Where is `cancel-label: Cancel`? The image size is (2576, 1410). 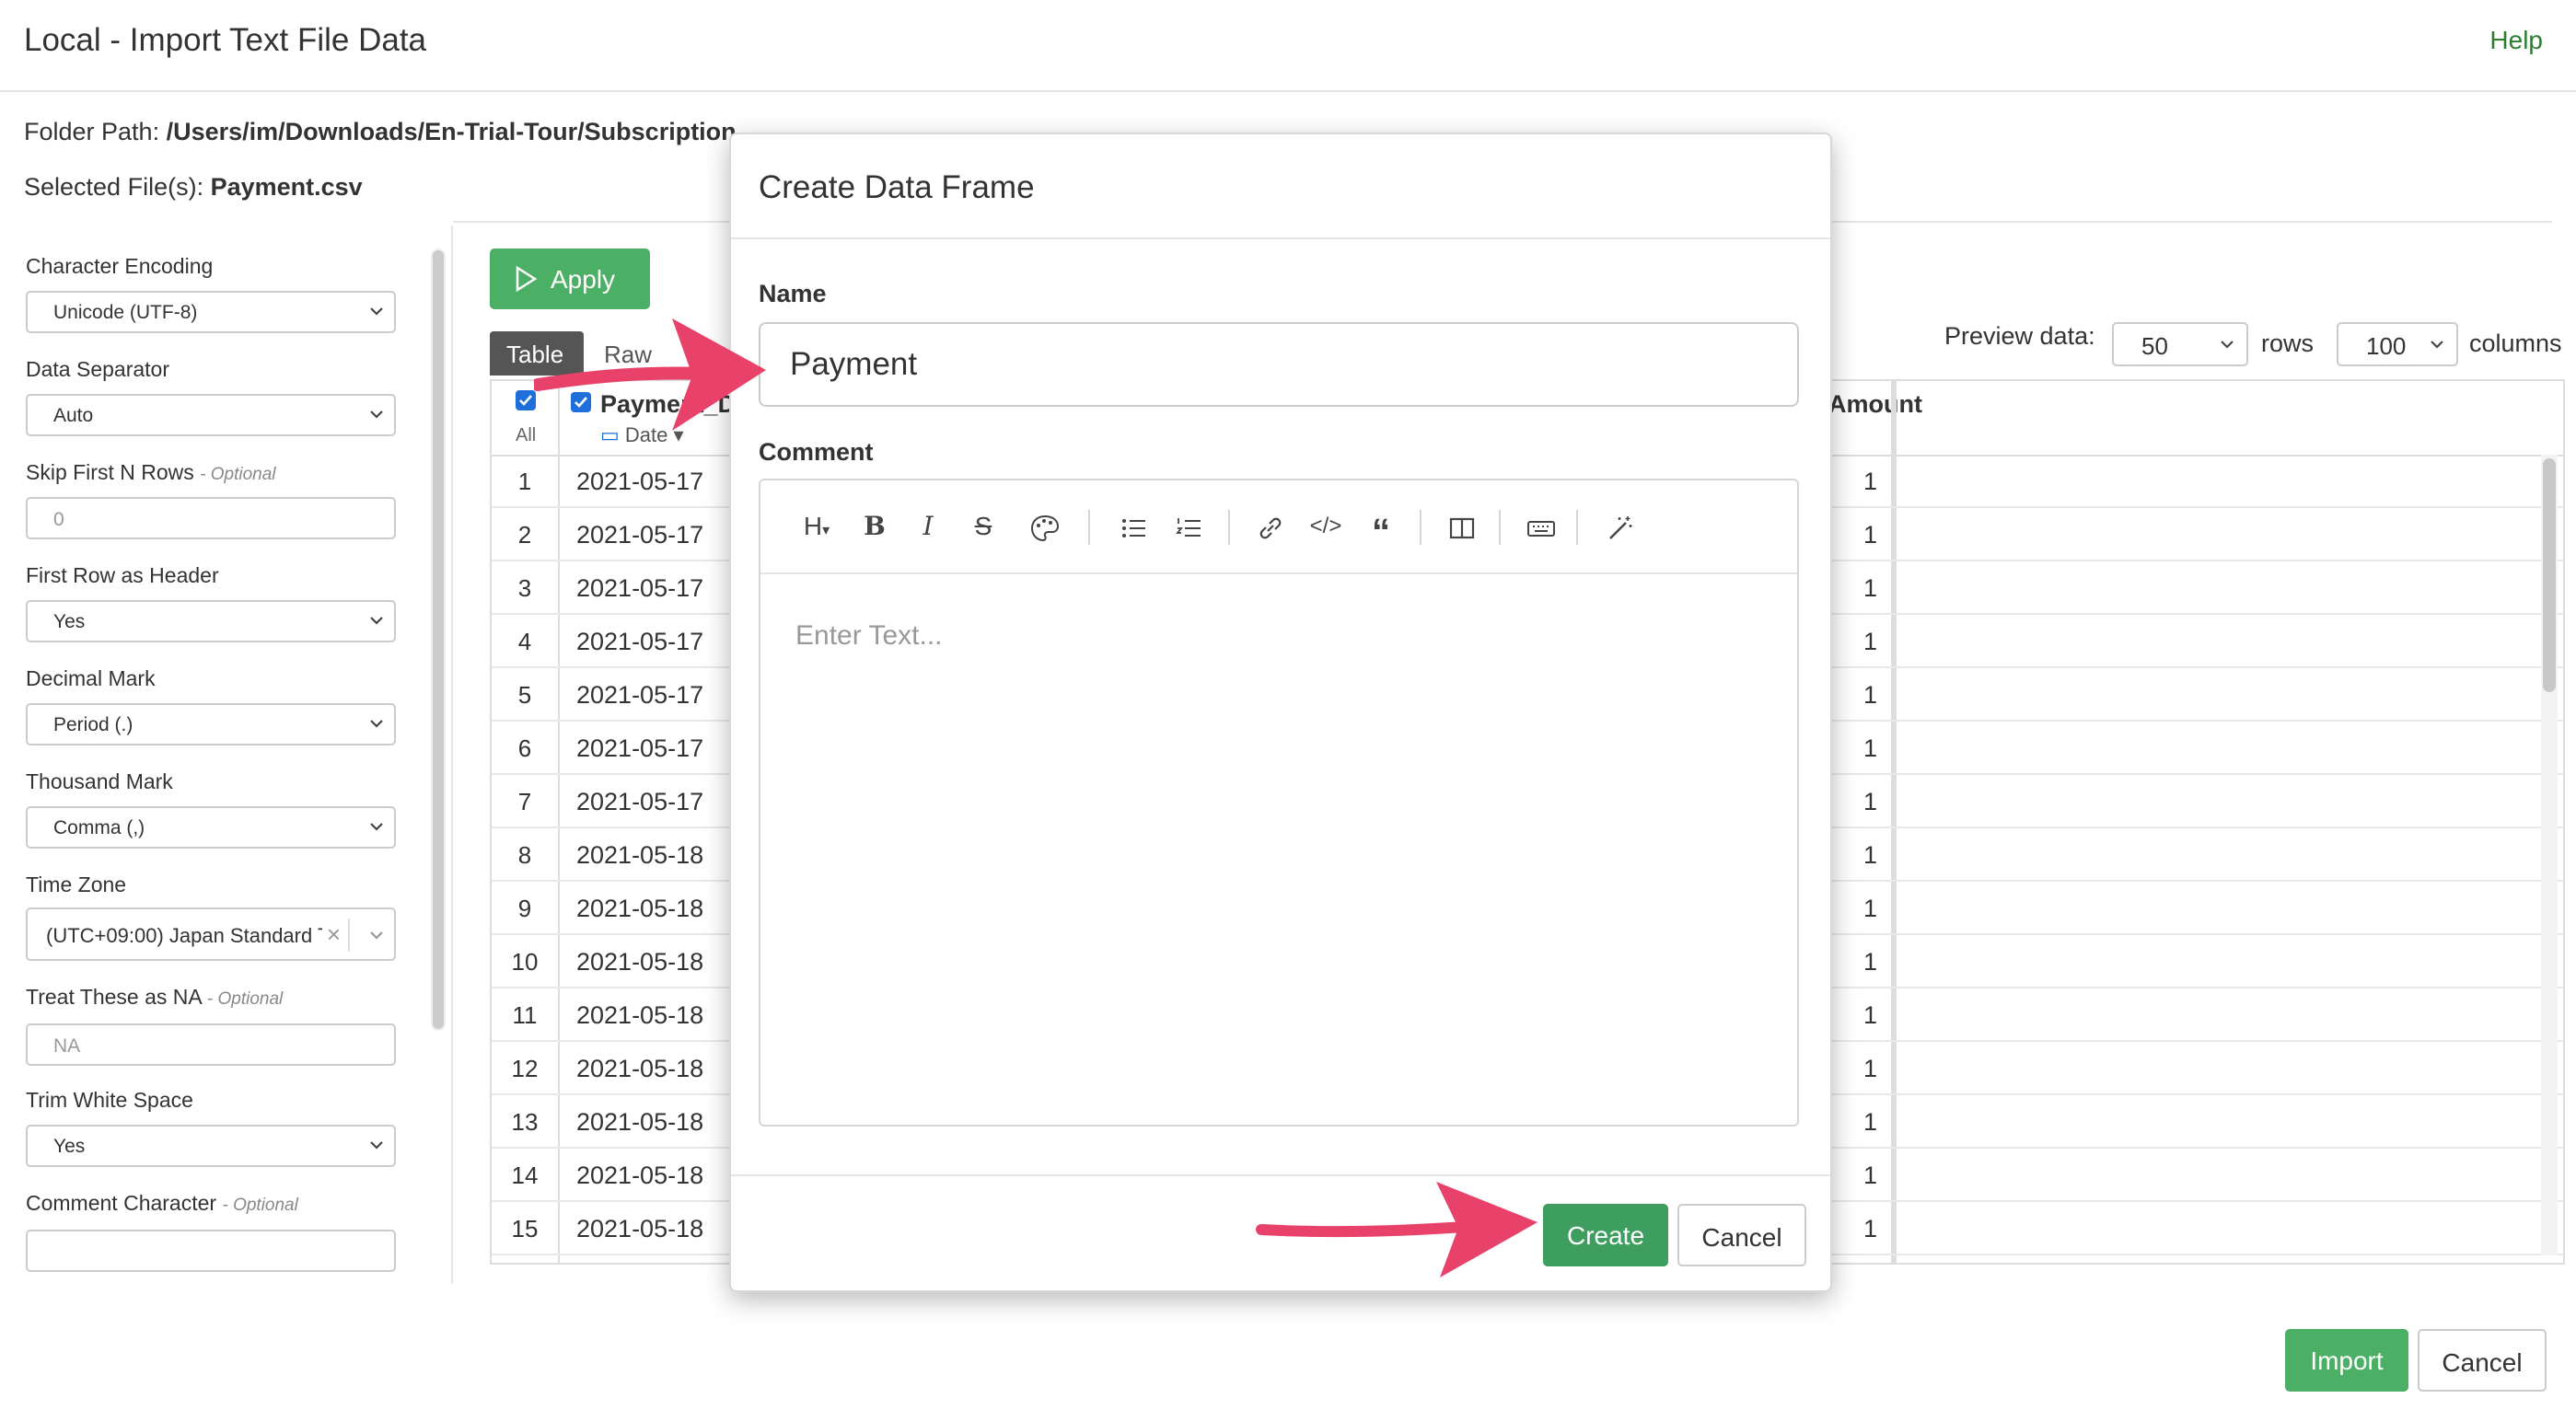
cancel-label: Cancel is located at coordinates (2482, 1362).